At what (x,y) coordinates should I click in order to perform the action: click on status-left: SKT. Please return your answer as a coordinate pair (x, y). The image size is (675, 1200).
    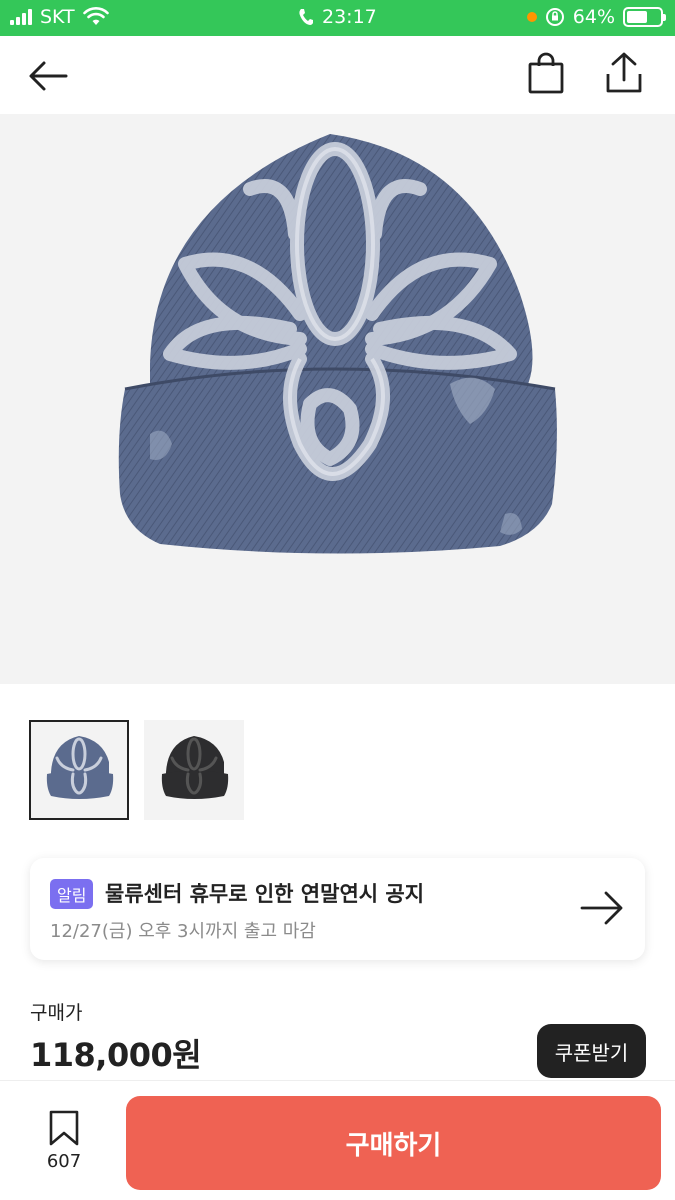
    Looking at the image, I should click on (59, 17).